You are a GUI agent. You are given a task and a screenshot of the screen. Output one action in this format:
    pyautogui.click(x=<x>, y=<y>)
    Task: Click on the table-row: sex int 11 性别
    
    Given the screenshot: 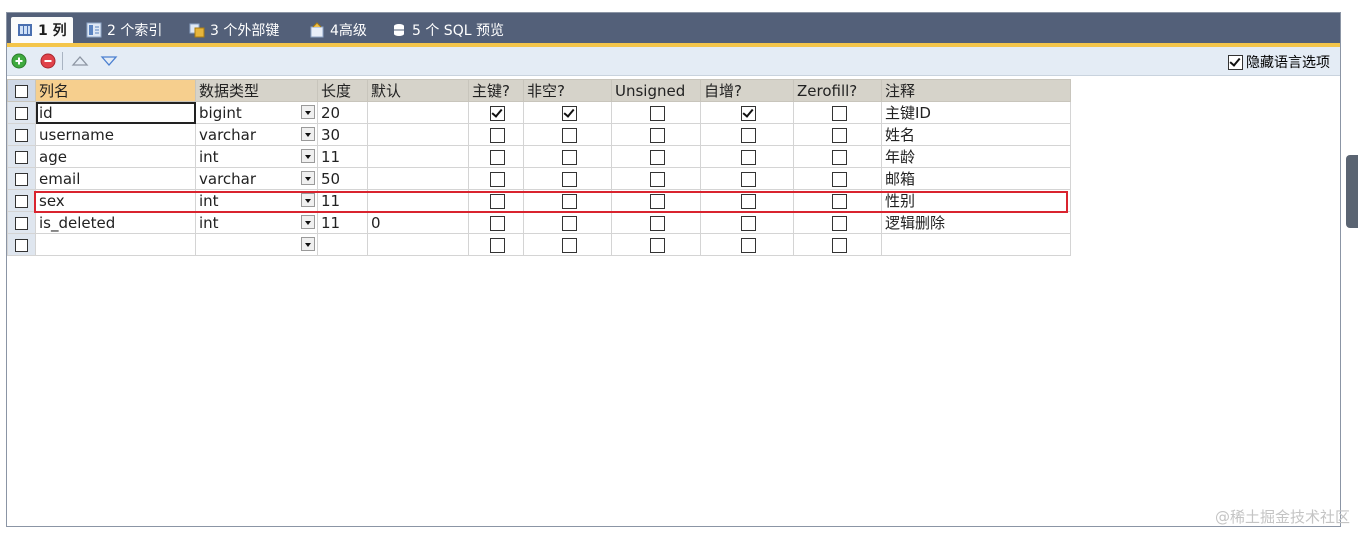 What is the action you would take?
    pyautogui.click(x=539, y=200)
    